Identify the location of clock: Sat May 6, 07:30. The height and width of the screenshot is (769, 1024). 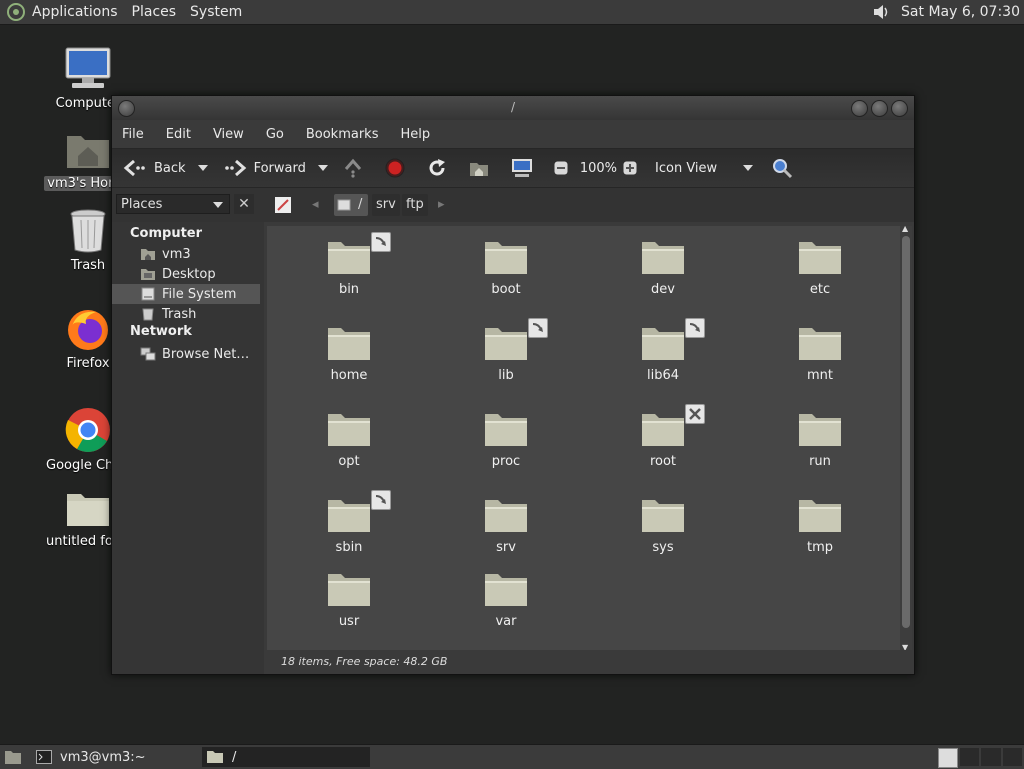
(960, 12).